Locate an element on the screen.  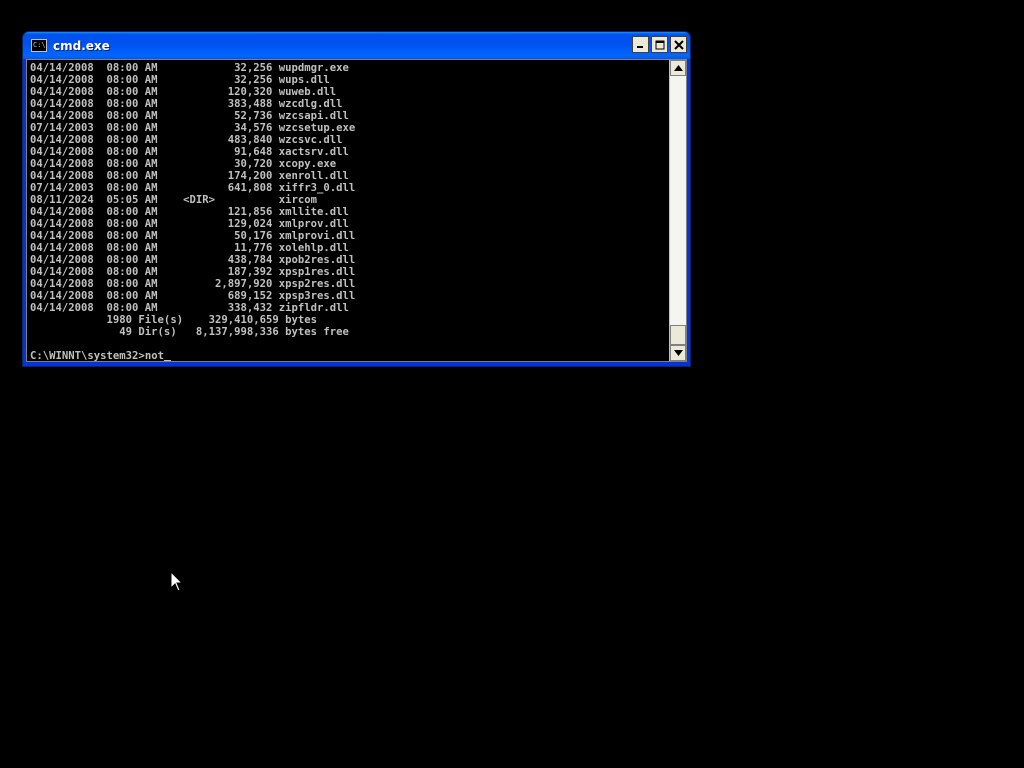
console-line: 08/11/2024 05:05 AM <DIR> xircom is located at coordinates (174, 200).